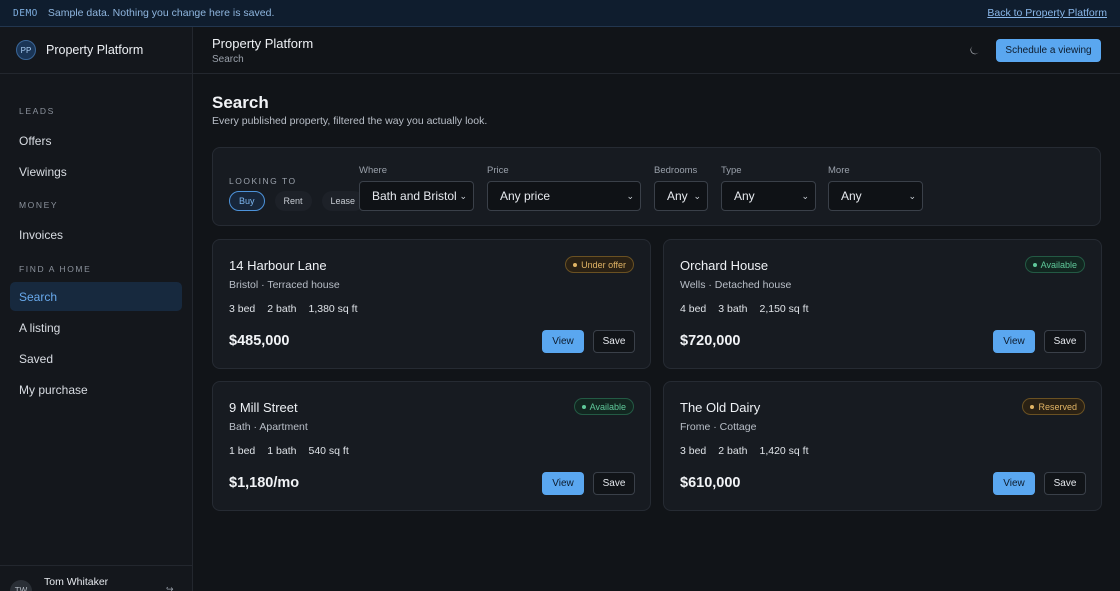 This screenshot has width=1120, height=591. Describe the element at coordinates (55, 269) in the screenshot. I see `nav-heading: FIND A HOME` at that location.